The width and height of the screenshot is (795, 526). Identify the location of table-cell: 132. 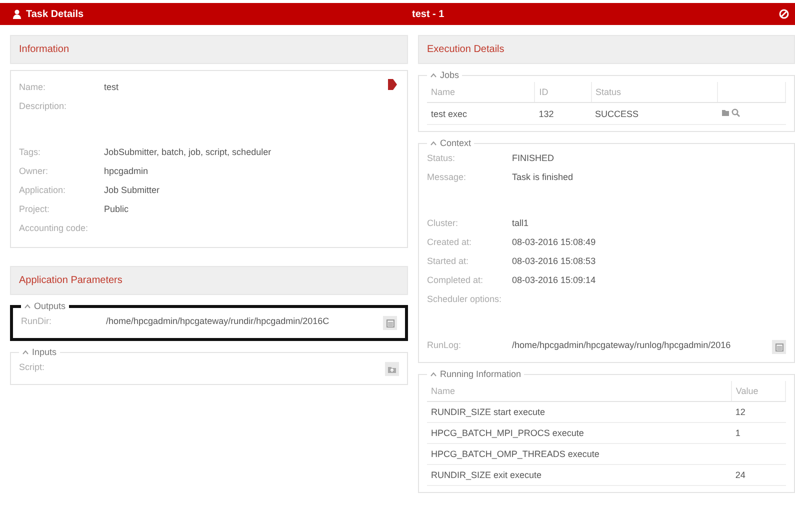
(546, 113).